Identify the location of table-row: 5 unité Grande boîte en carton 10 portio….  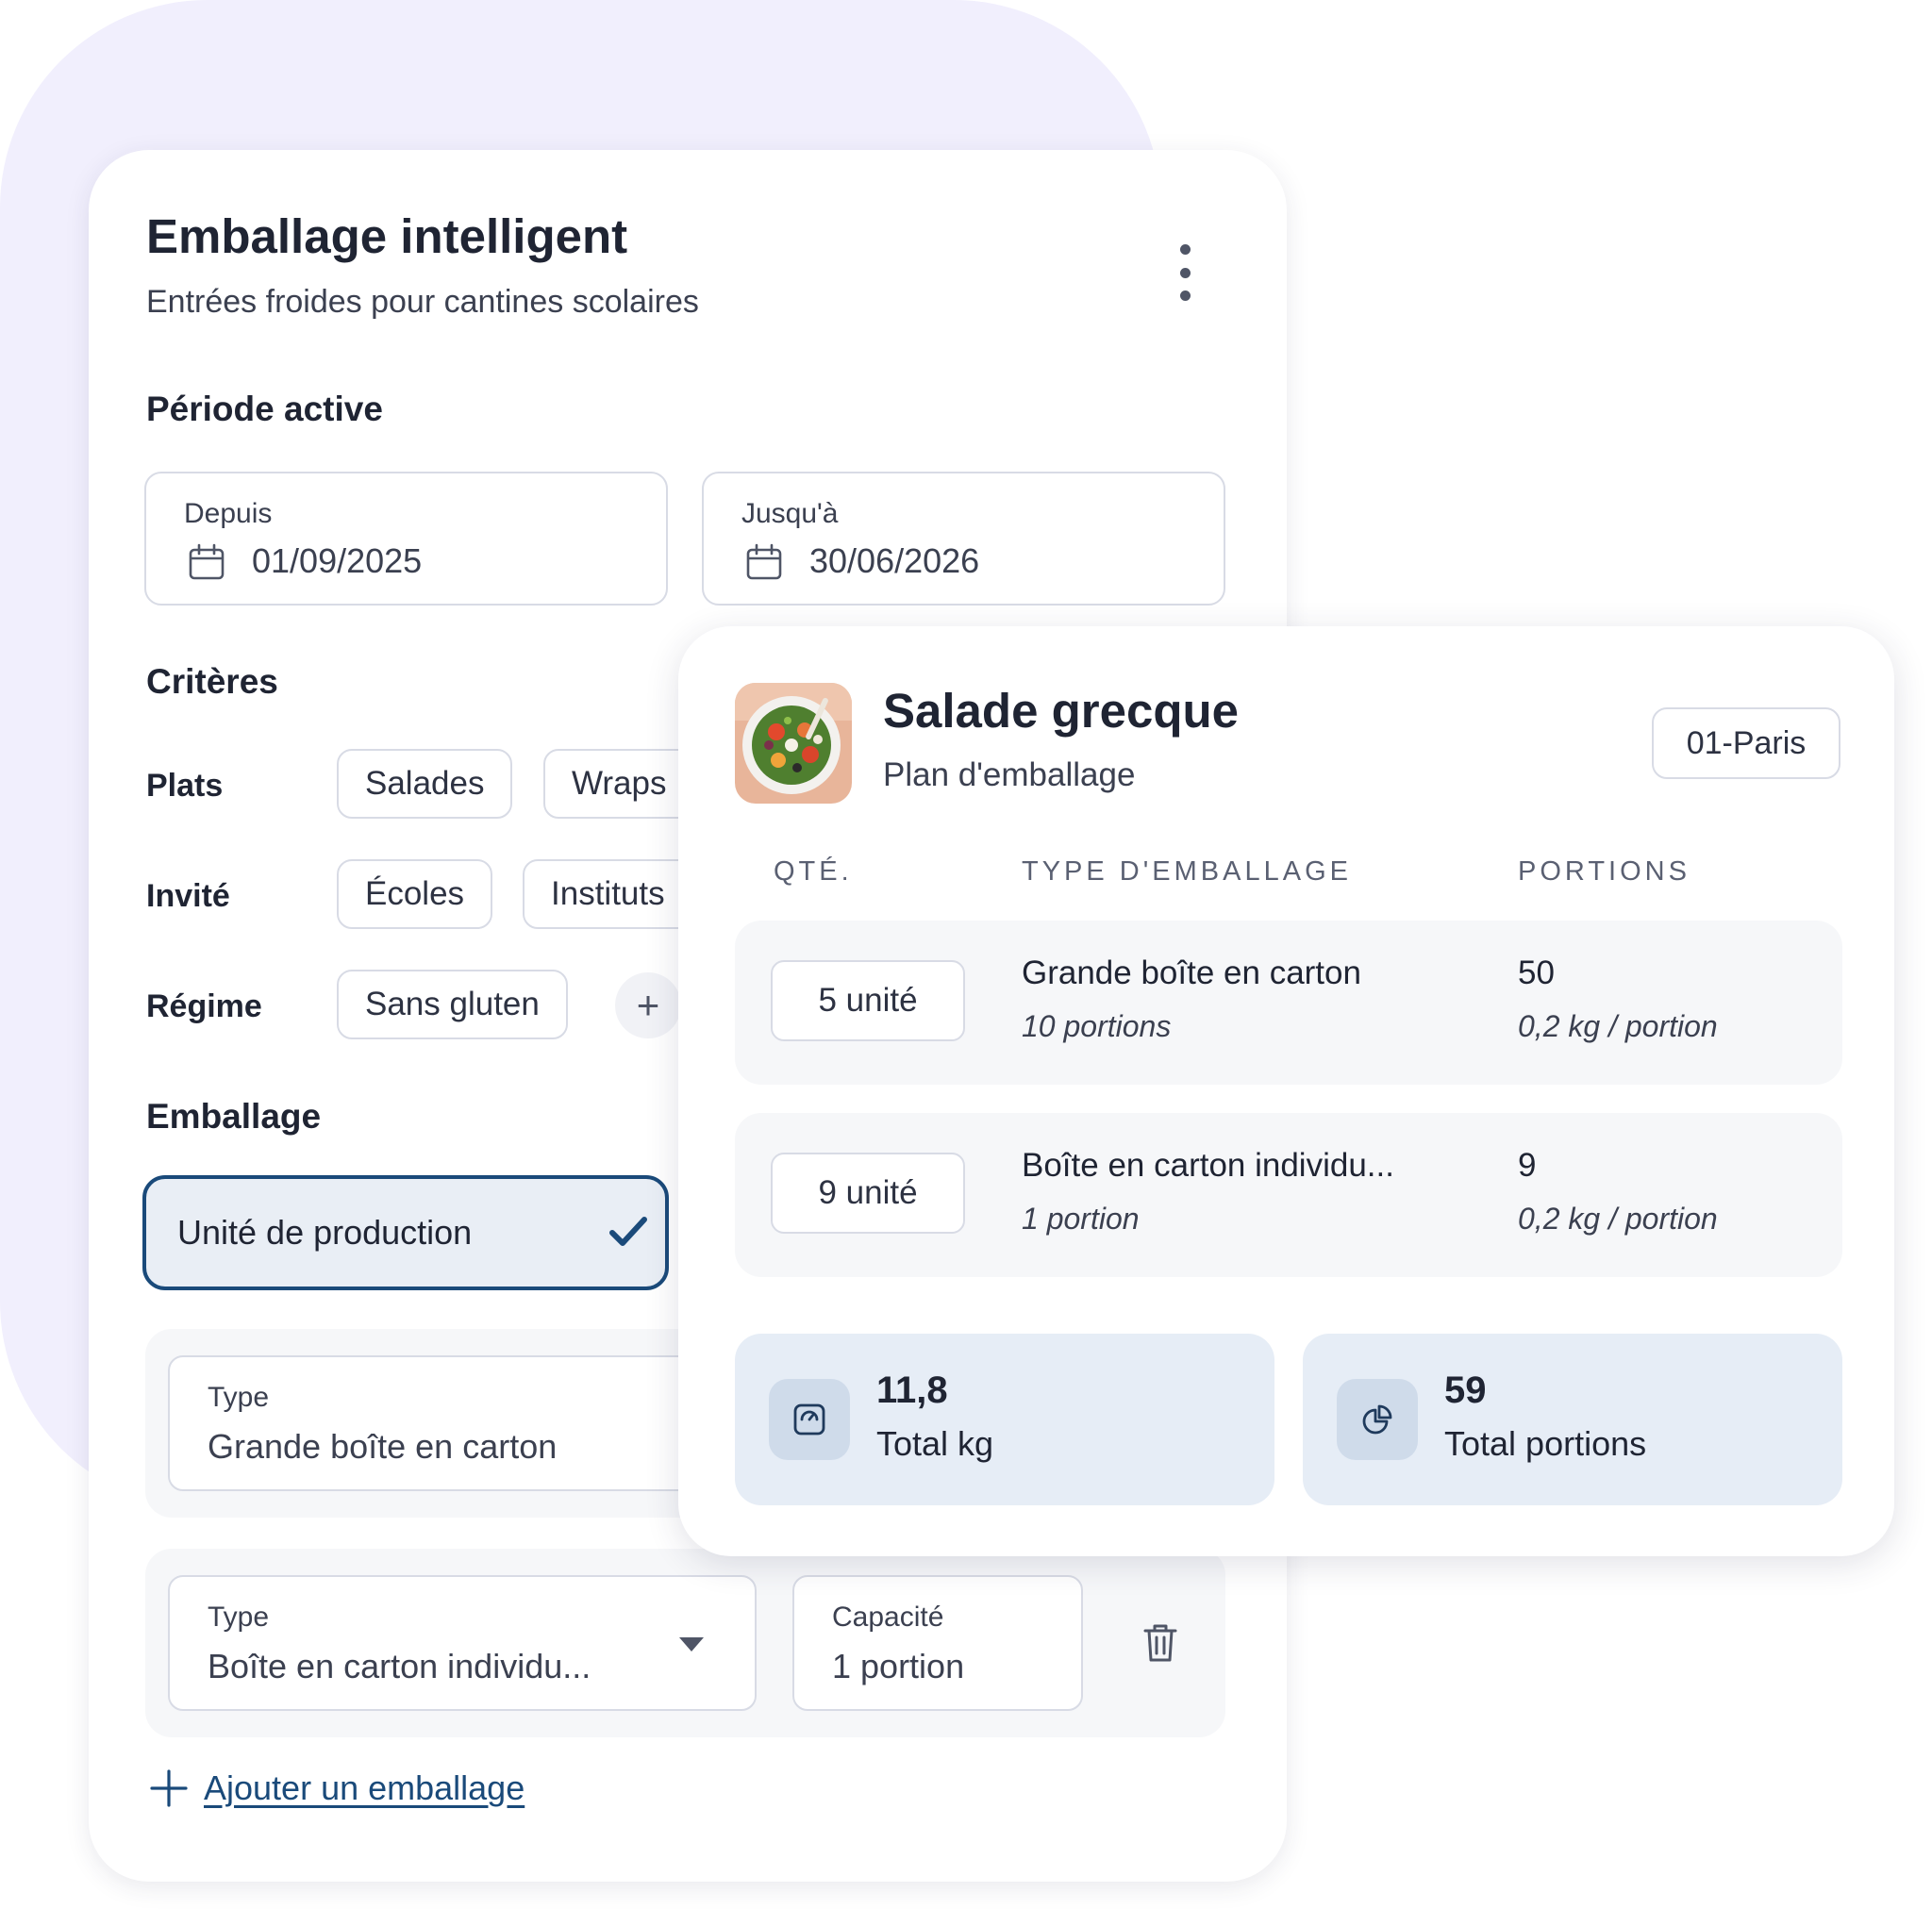
(1288, 1003).